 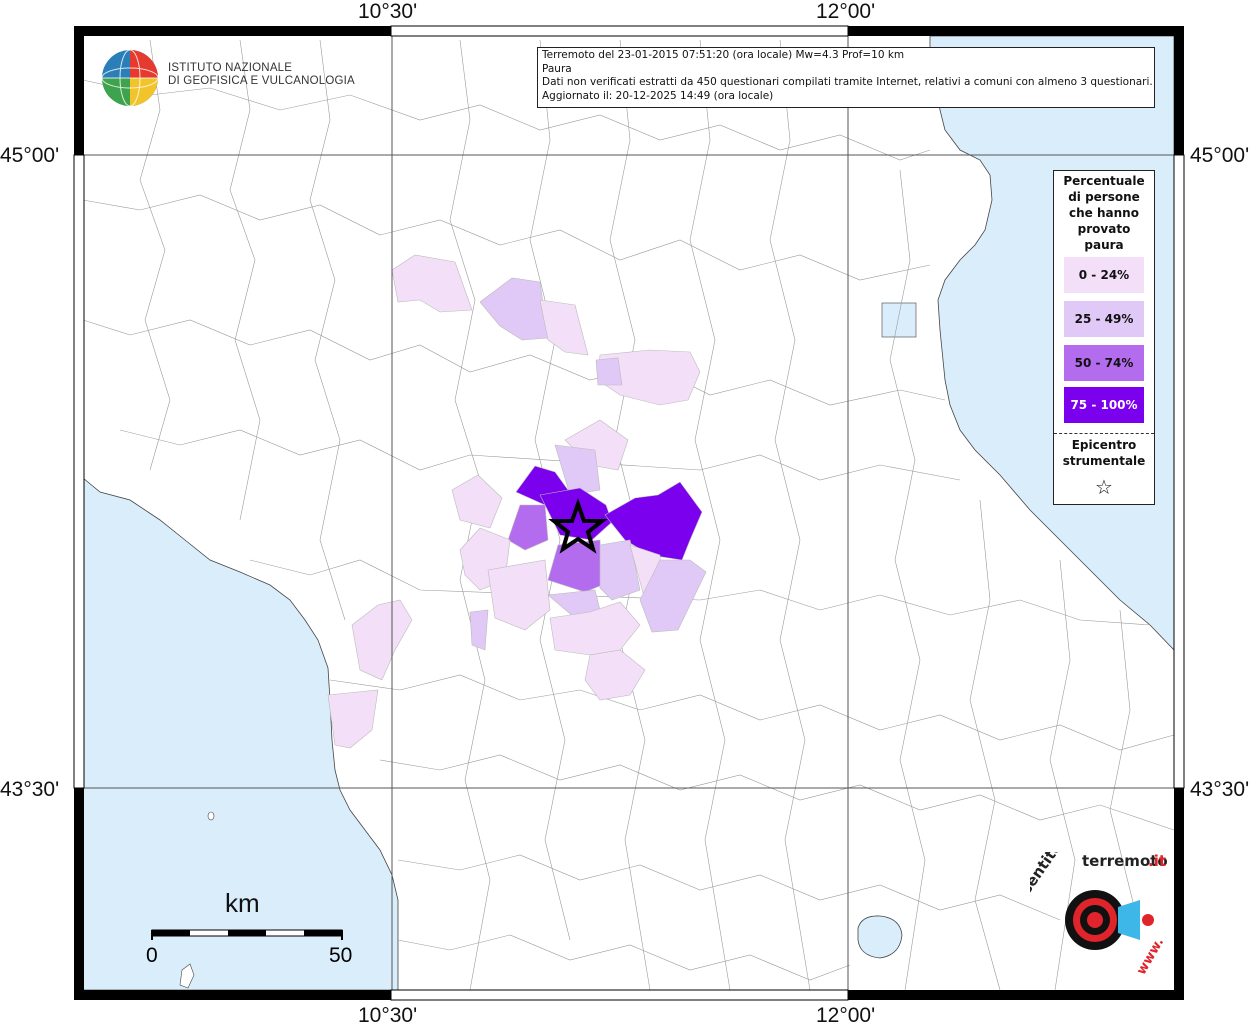 I want to click on legend-title-line: che hanno, so click(x=1104, y=213).